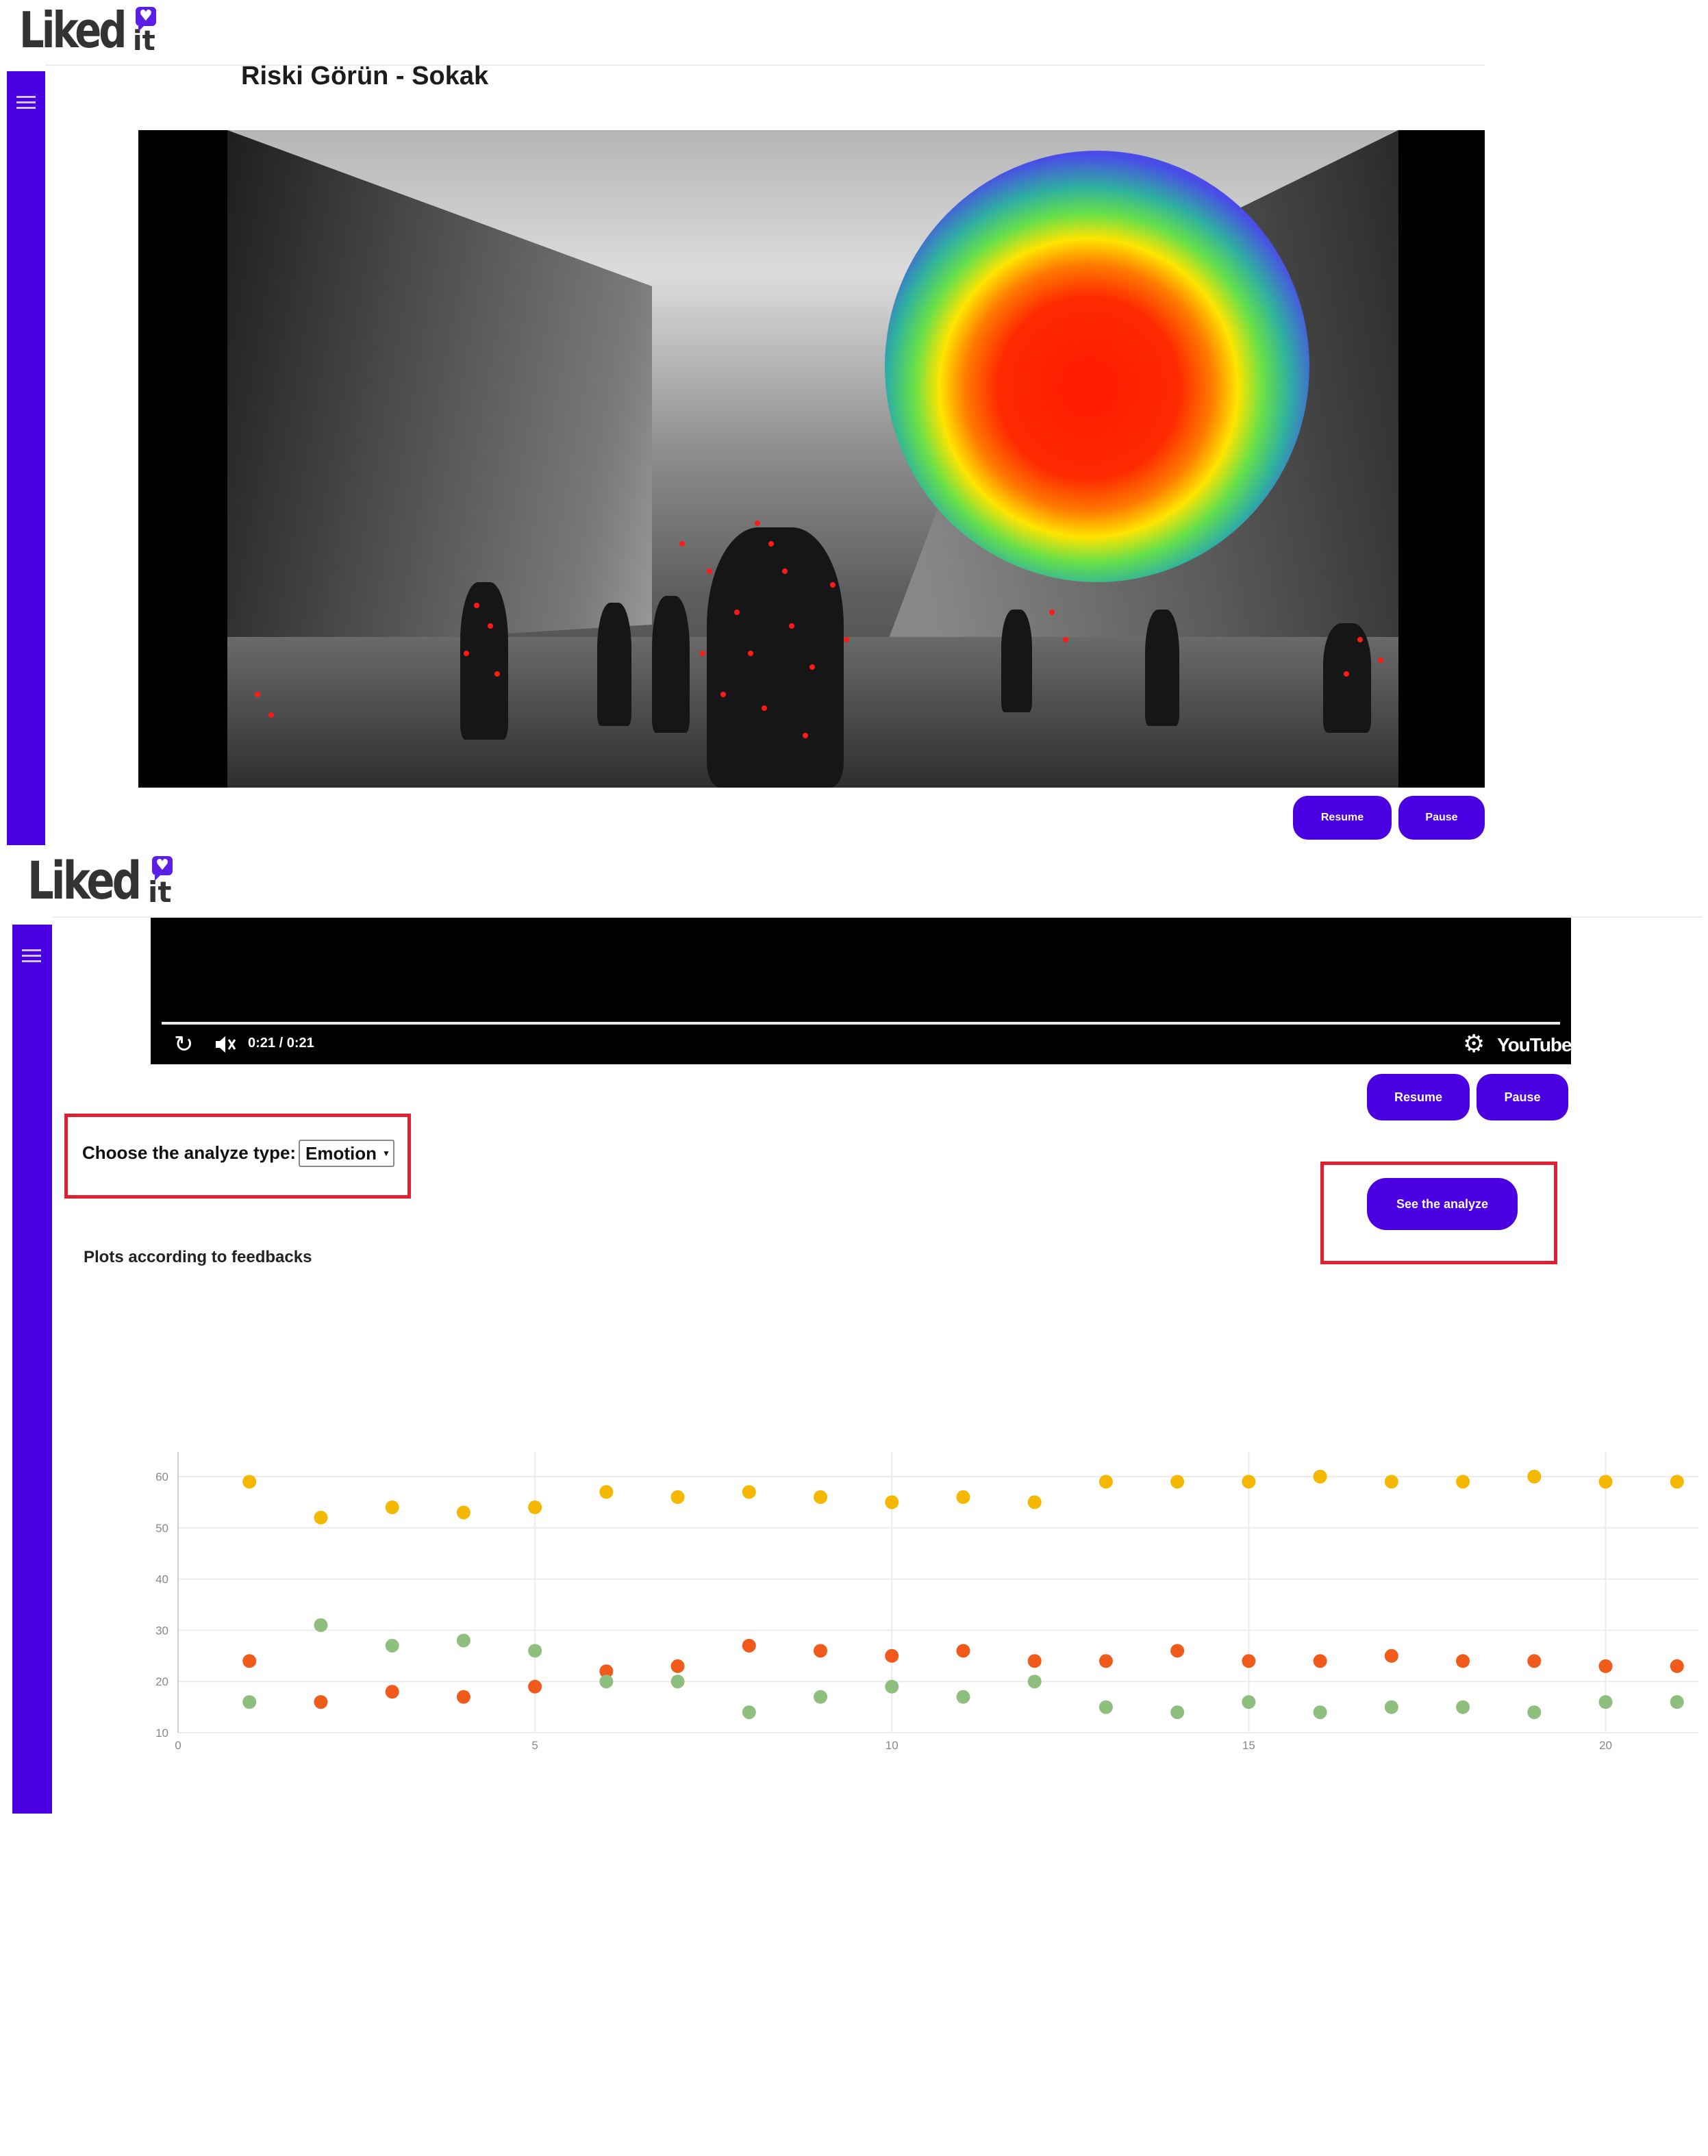 Image resolution: width=1708 pixels, height=2156 pixels. I want to click on heart-icon: ♥, so click(145, 19).